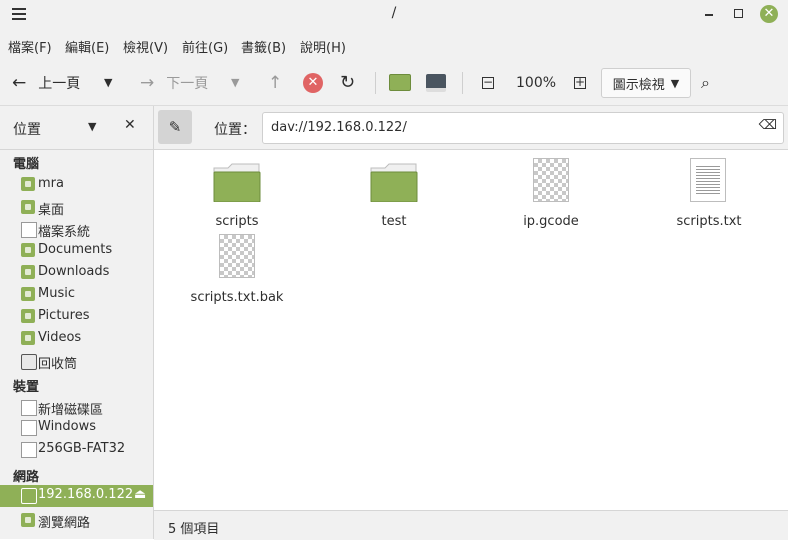 The width and height of the screenshot is (788, 540). I want to click on sidebar-item-downloads: Downloads, so click(76, 273).